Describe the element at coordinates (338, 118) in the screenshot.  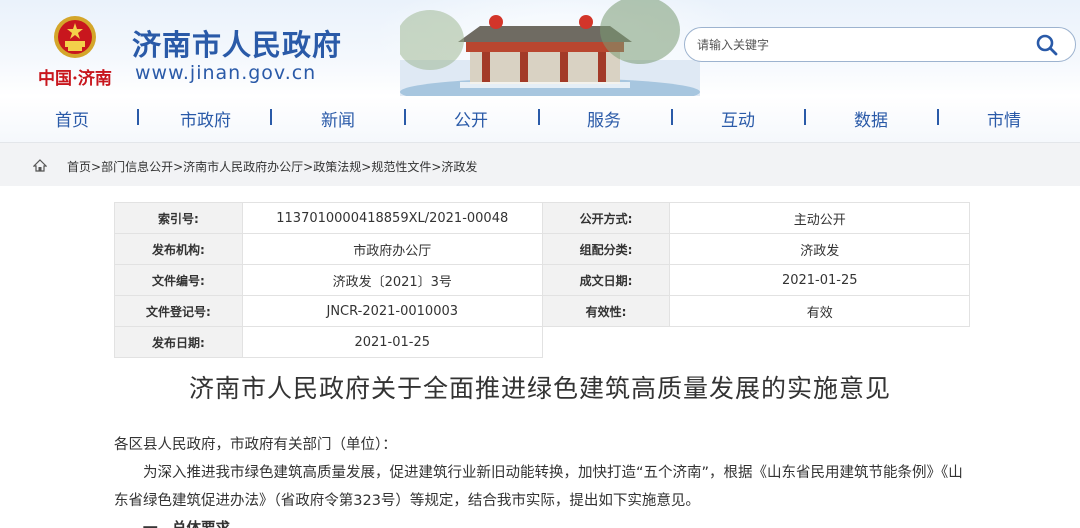
I see `nav-item-news: 新闻` at that location.